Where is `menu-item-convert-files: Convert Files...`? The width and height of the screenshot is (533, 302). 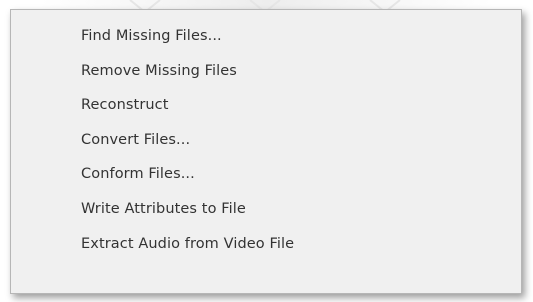 menu-item-convert-files: Convert Files... is located at coordinates (266, 140).